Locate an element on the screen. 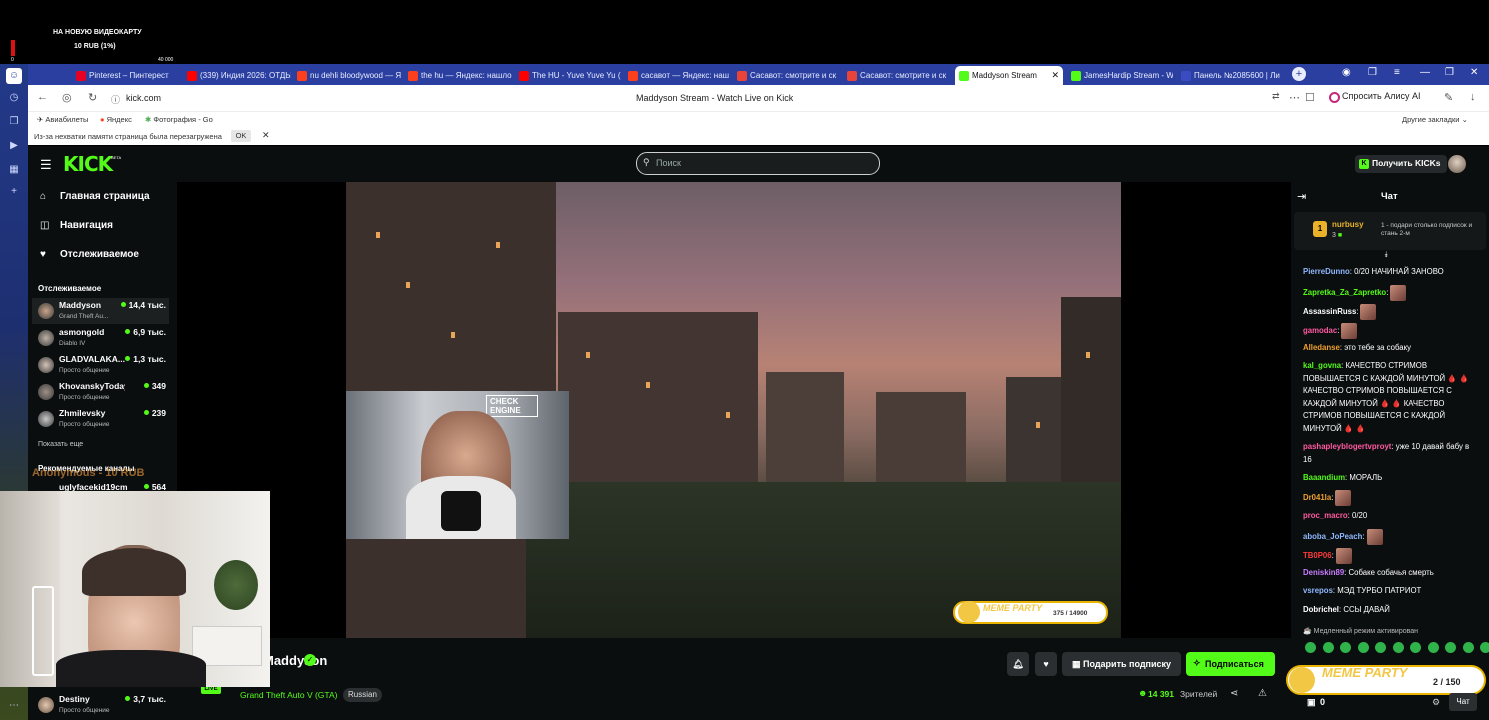 Image resolution: width=1489 pixels, height=720 pixels. chat-username: Zapretka_Za_Zapretko is located at coordinates (1344, 292).